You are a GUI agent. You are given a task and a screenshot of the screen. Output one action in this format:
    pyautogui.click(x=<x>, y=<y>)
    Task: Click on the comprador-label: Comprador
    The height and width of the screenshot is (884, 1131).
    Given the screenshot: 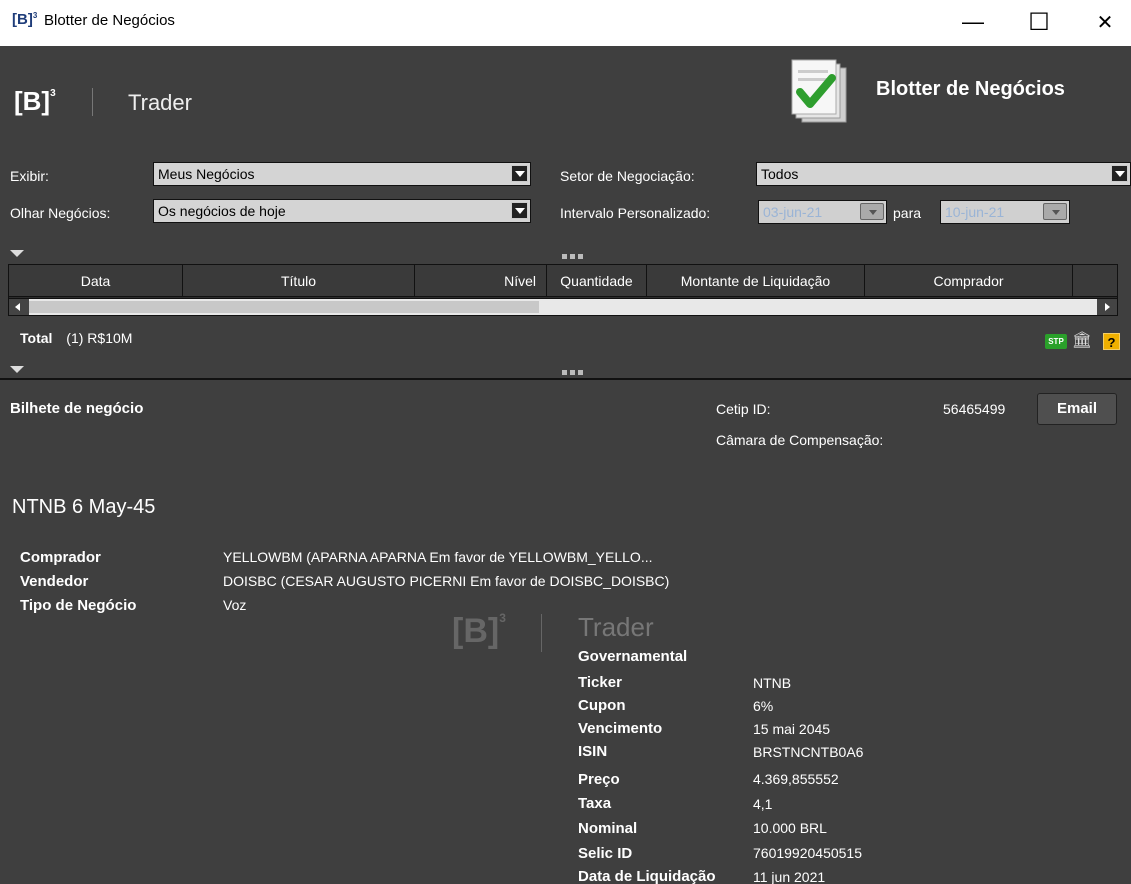 What is the action you would take?
    pyautogui.click(x=60, y=557)
    